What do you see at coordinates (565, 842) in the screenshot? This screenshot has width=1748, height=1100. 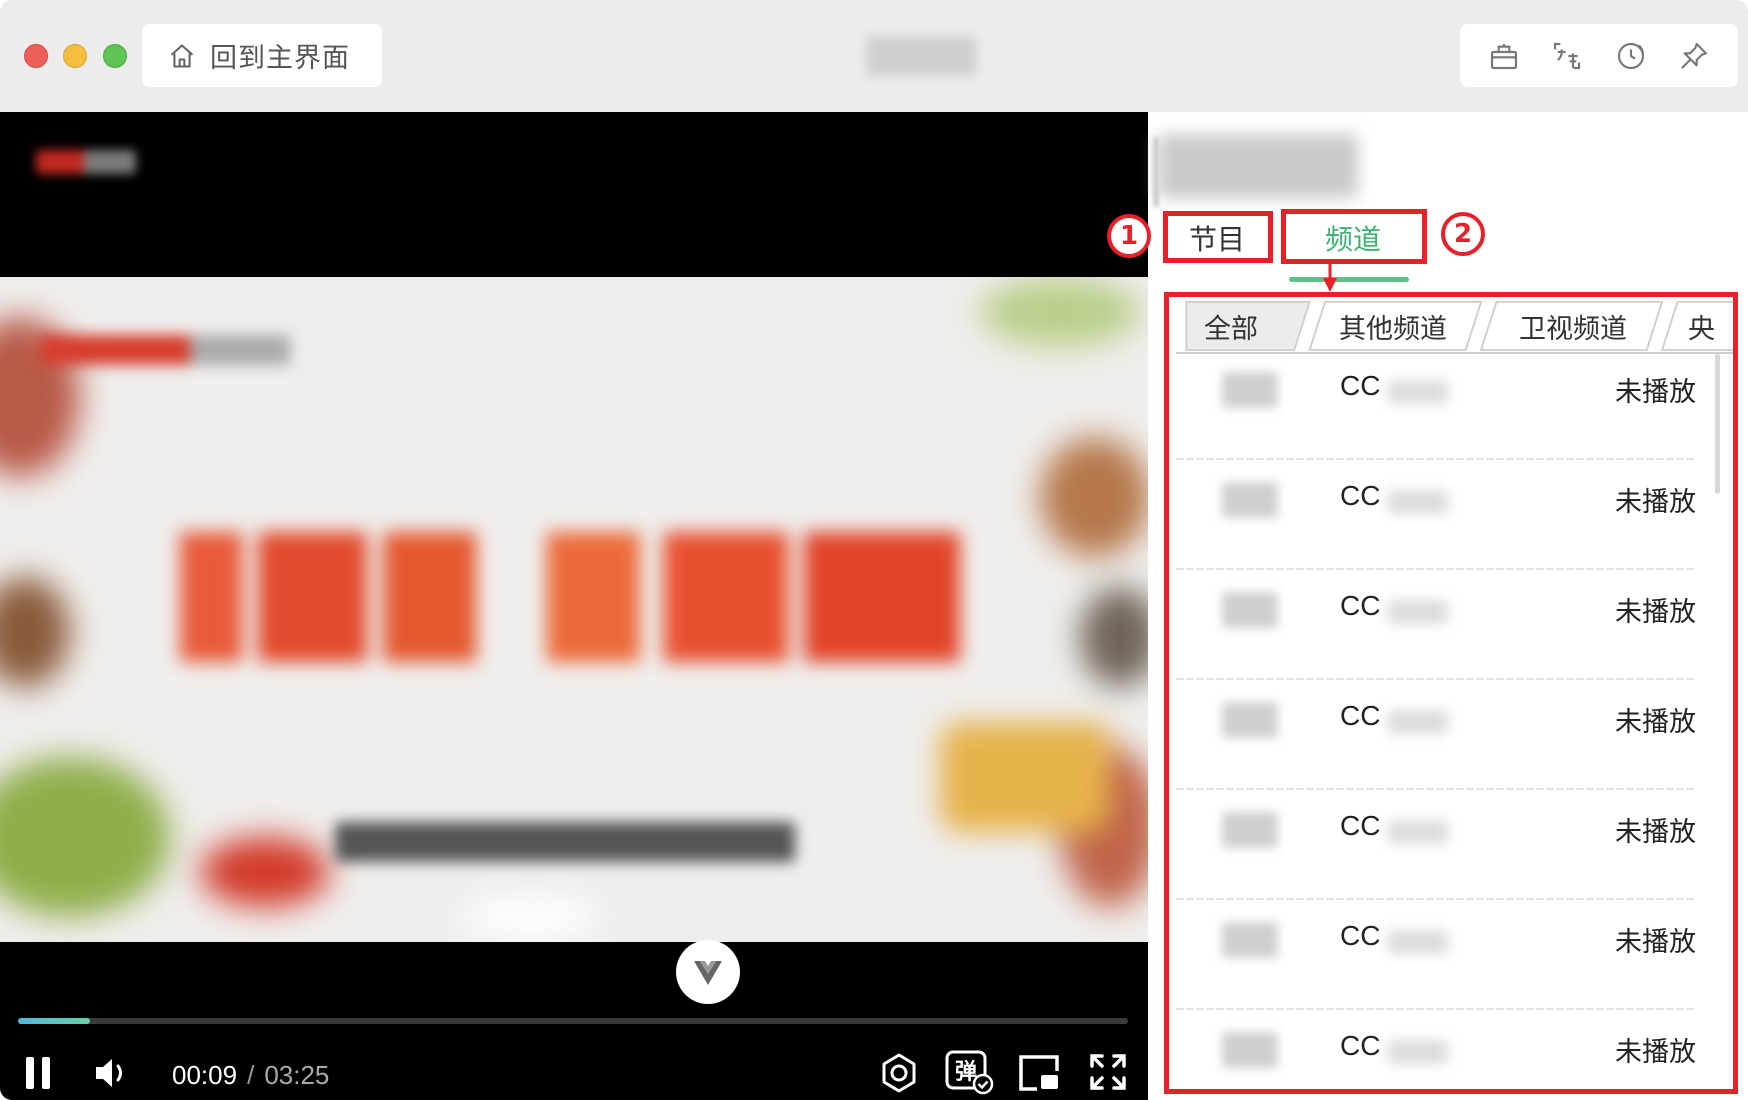 I see `video-subtitle-blurred` at bounding box center [565, 842].